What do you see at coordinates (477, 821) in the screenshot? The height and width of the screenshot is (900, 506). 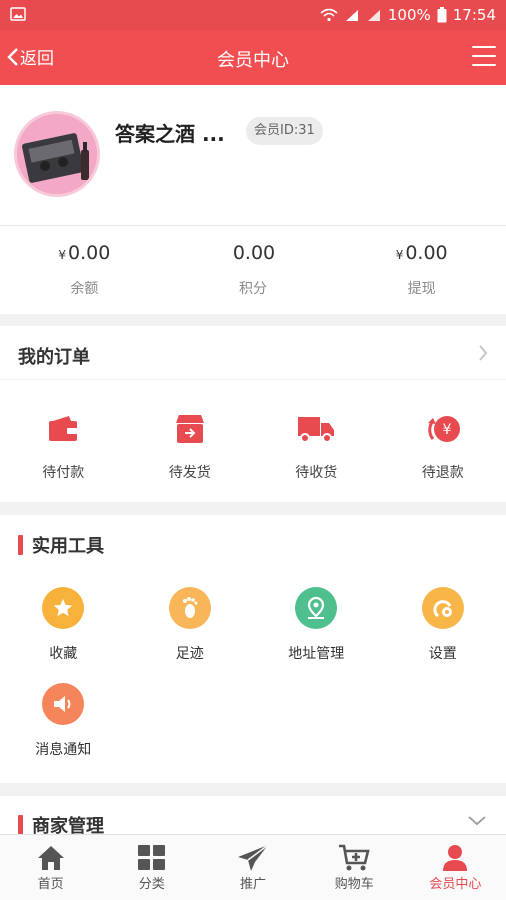 I see `chevron-down-icon` at bounding box center [477, 821].